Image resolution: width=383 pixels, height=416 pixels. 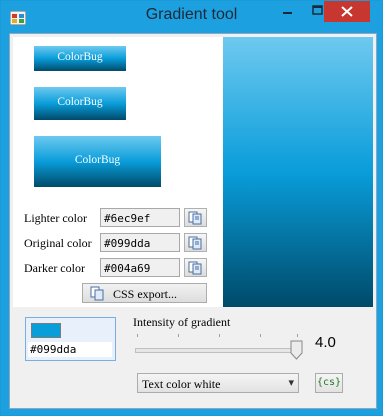 I want to click on sample-button-large: ColorBug, so click(x=97, y=161).